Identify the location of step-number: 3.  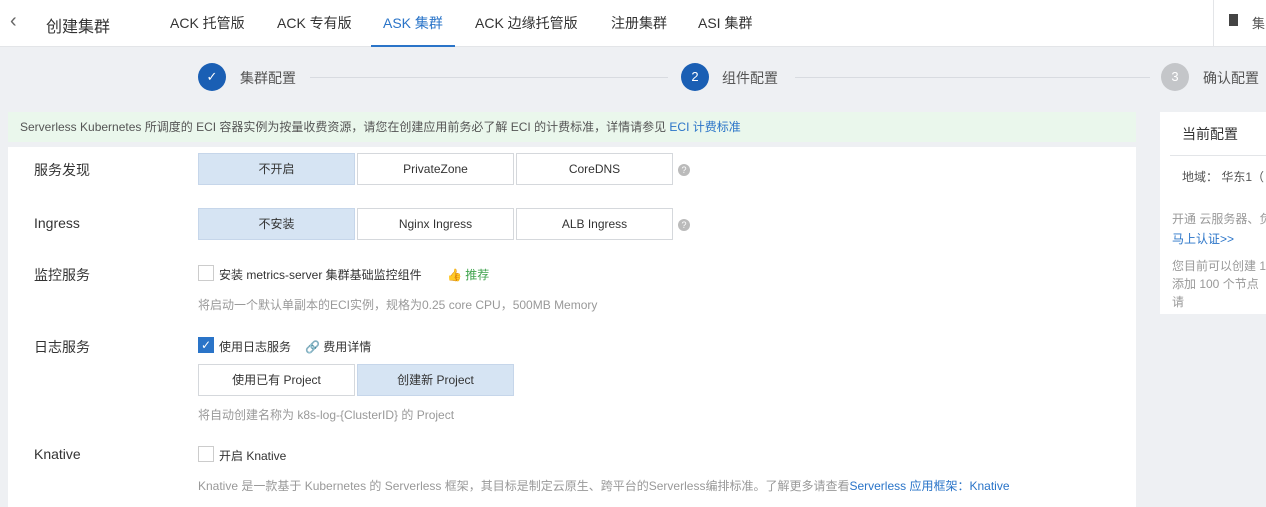
(1175, 77).